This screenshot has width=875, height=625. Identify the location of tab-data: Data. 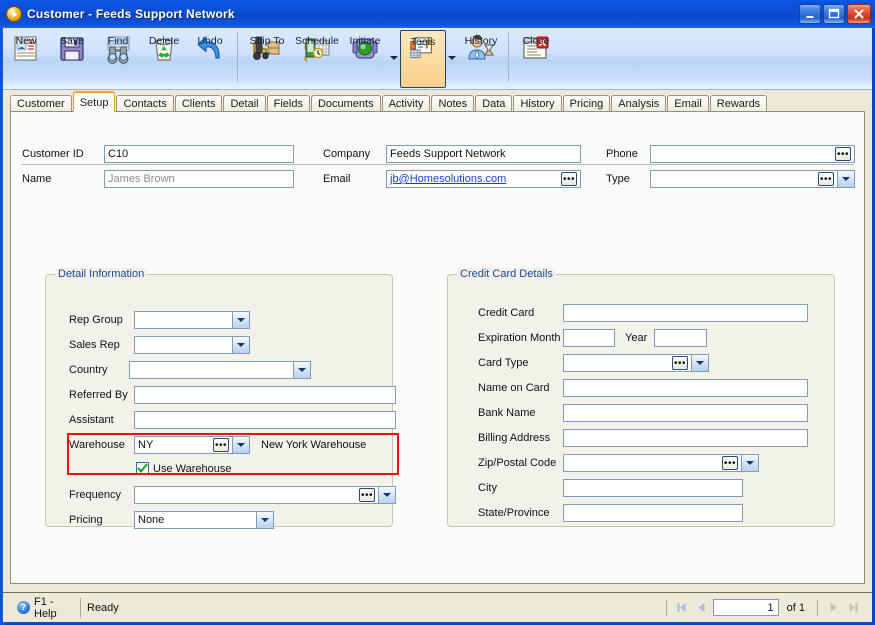
(494, 103).